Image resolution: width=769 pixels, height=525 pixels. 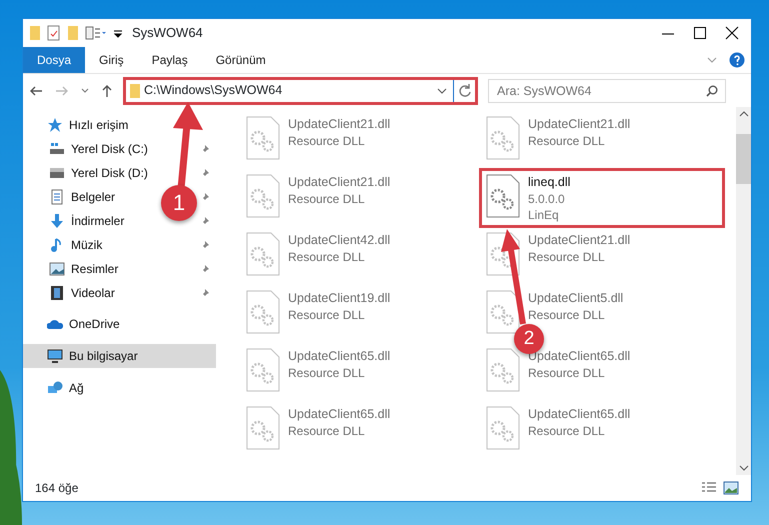 I want to click on file-name: UpdateClient42.dll, so click(x=339, y=240).